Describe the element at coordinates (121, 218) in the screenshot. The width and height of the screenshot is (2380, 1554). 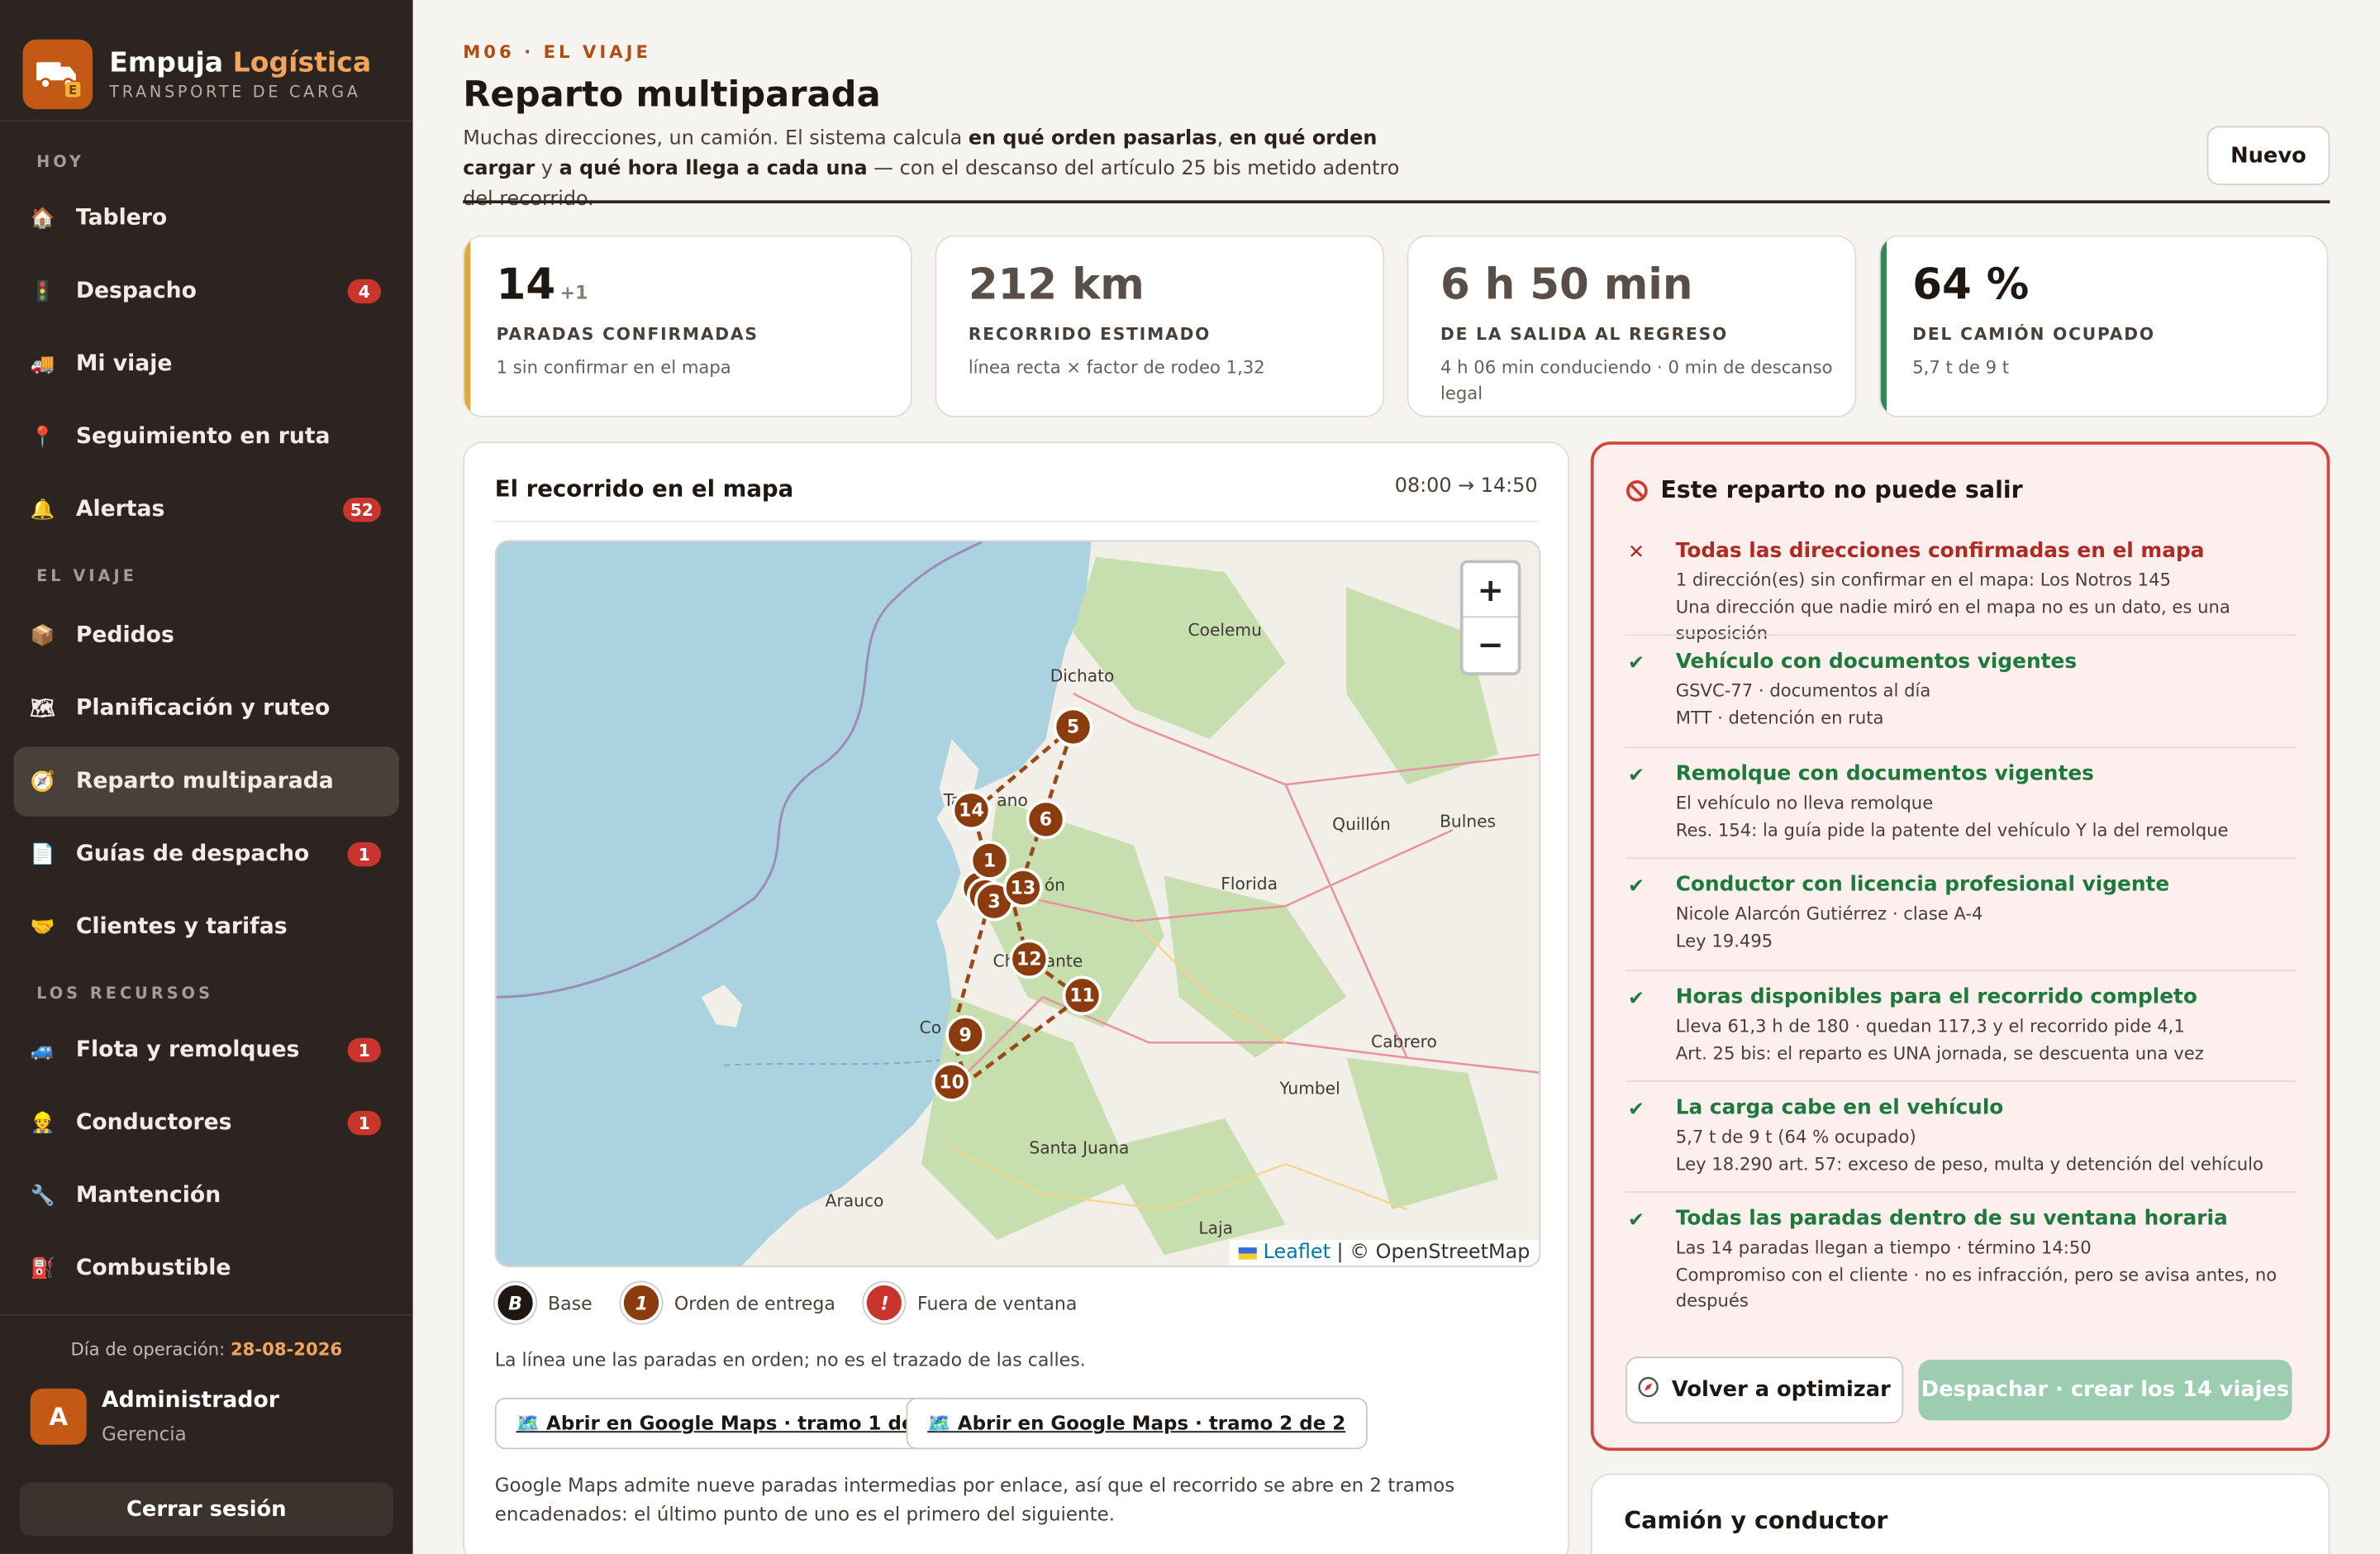
I see `sidebar-item-label: Tablero` at that location.